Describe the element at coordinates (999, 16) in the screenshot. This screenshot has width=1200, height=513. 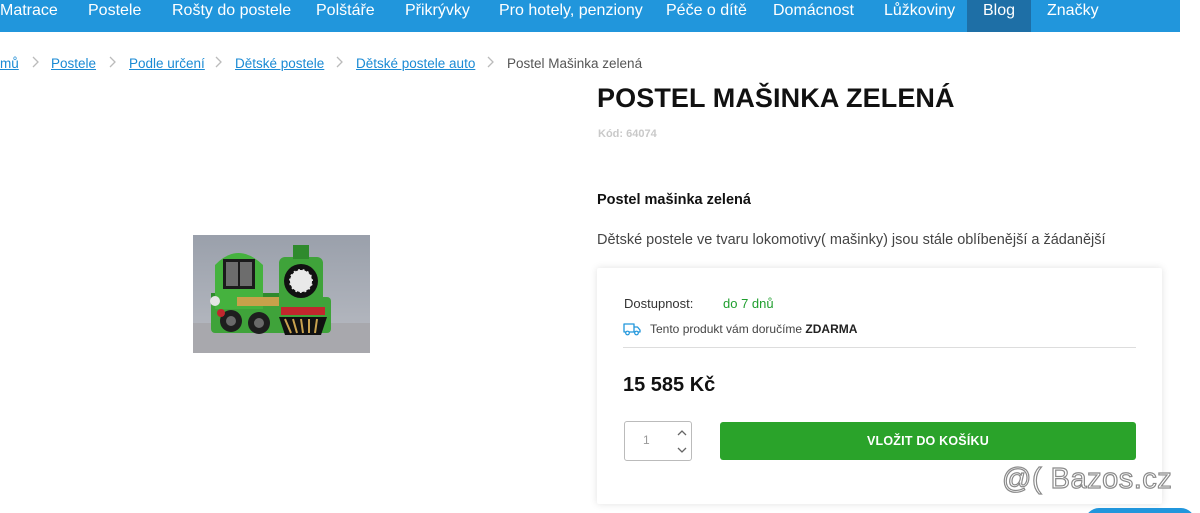
I see `nav-item-blog: Blog` at that location.